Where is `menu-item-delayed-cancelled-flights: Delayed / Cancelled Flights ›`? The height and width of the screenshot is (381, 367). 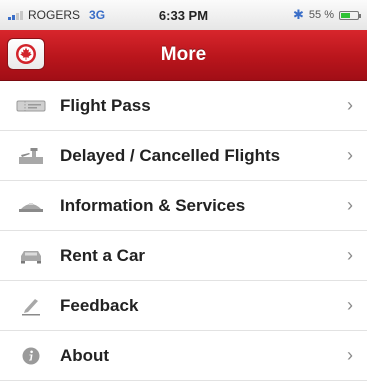
menu-item-delayed-cancelled-flights: Delayed / Cancelled Flights › is located at coordinates (183, 156).